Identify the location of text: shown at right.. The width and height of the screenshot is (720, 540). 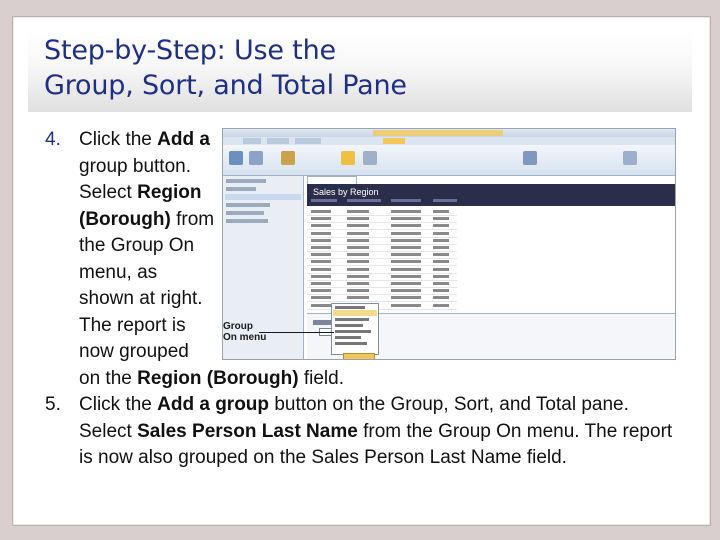
(141, 298).